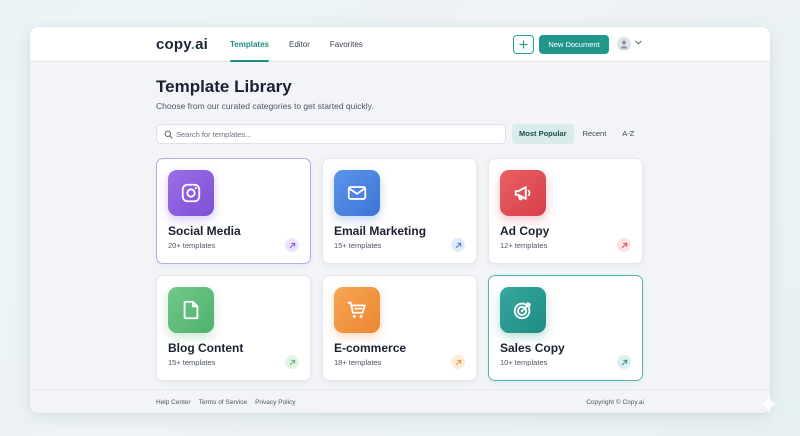  I want to click on logo: copy.ai, so click(182, 44).